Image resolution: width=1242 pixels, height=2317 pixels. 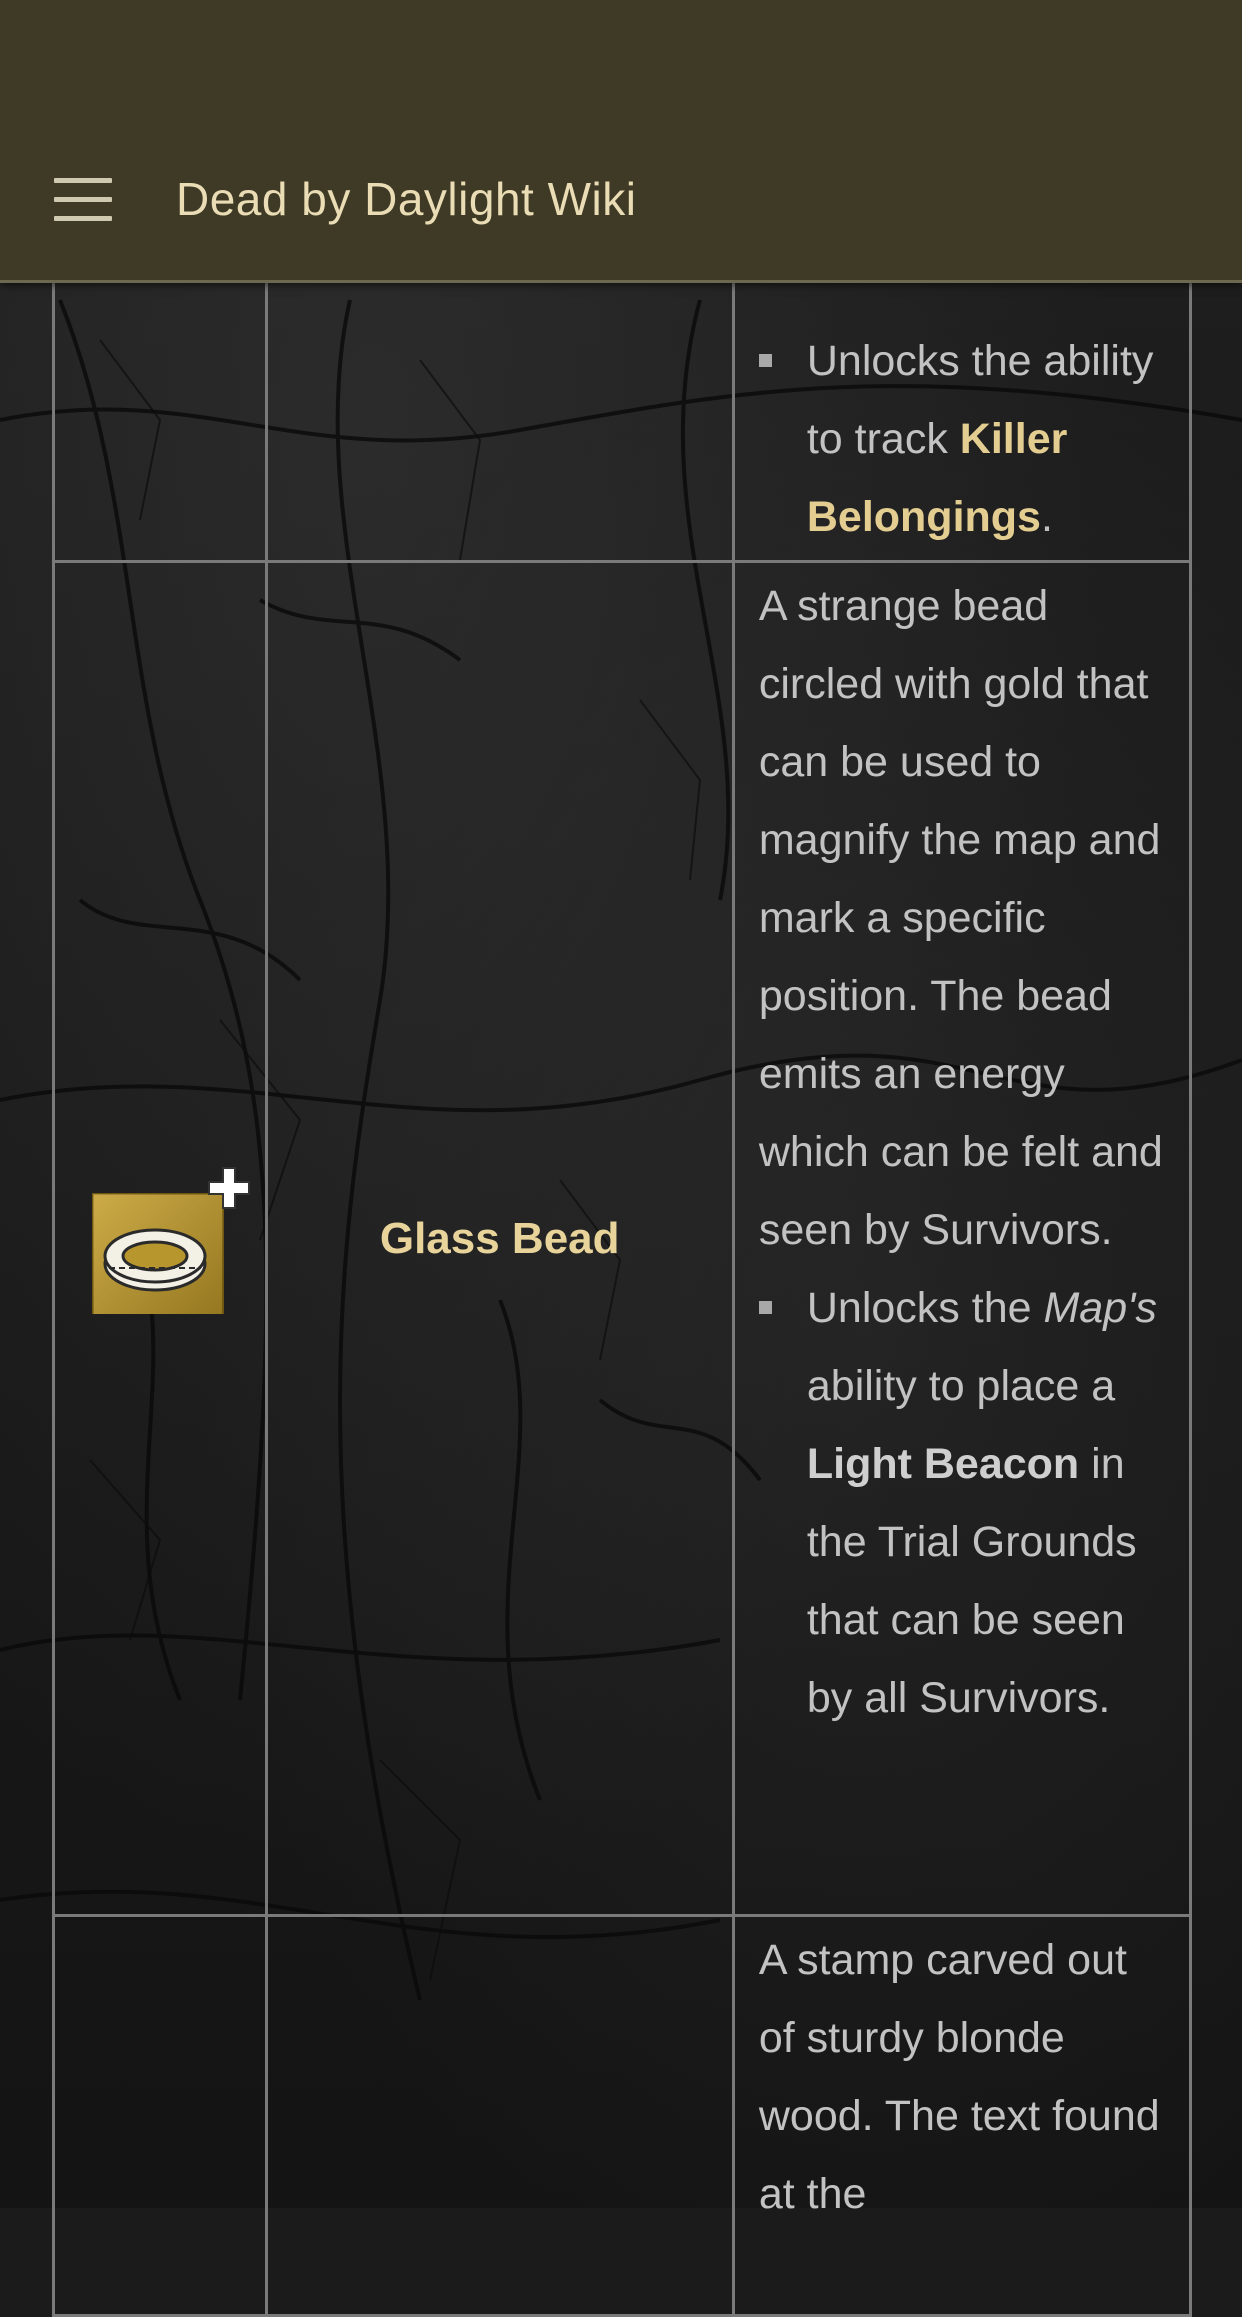 What do you see at coordinates (228, 1187) in the screenshot?
I see `plus-icon` at bounding box center [228, 1187].